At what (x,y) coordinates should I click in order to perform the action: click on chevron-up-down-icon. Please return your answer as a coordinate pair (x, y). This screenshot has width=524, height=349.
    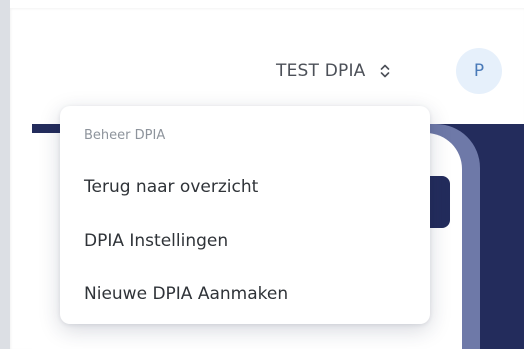
    Looking at the image, I should click on (385, 71).